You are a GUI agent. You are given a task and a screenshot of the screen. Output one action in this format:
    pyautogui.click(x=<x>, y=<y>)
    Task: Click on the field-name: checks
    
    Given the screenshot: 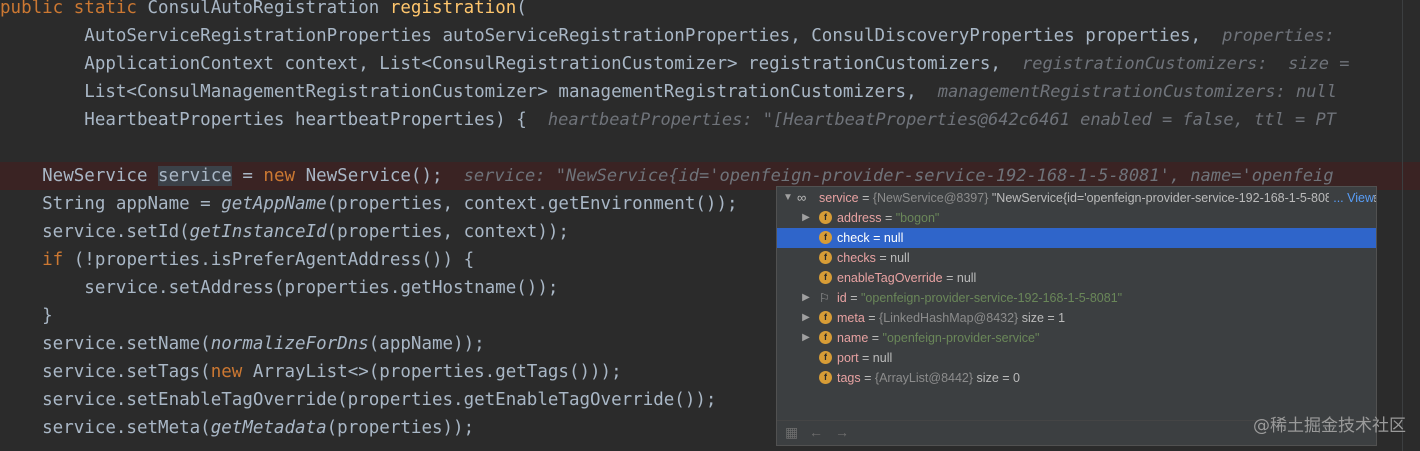 What is the action you would take?
    pyautogui.click(x=856, y=258)
    